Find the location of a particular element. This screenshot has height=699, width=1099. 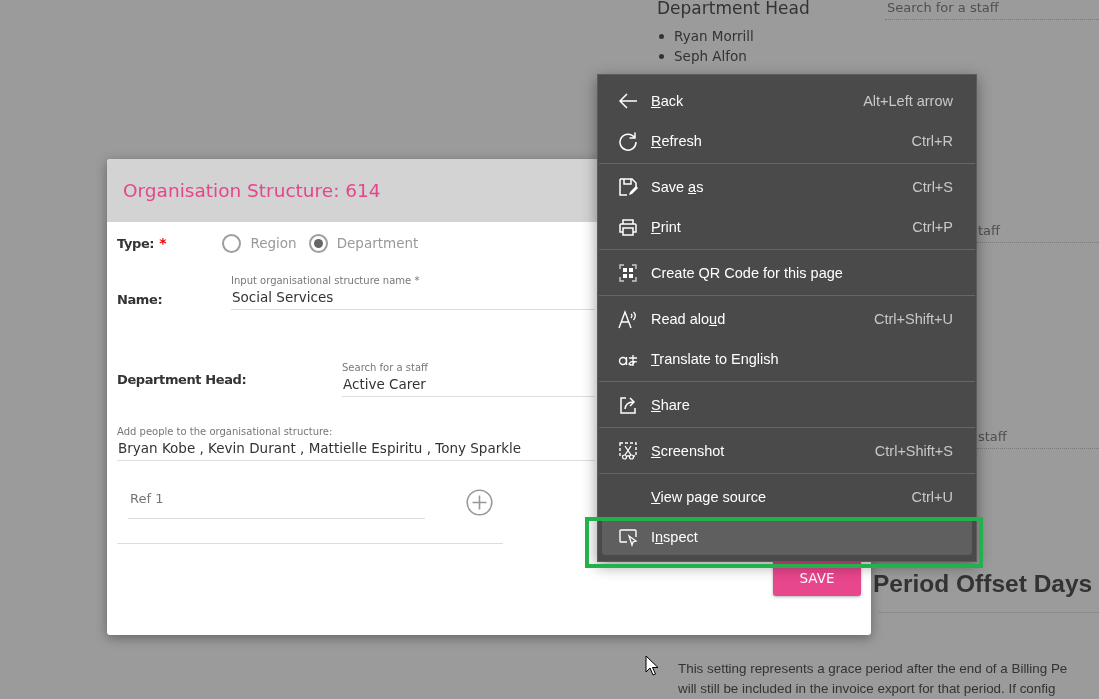

required-mark: * is located at coordinates (163, 243).